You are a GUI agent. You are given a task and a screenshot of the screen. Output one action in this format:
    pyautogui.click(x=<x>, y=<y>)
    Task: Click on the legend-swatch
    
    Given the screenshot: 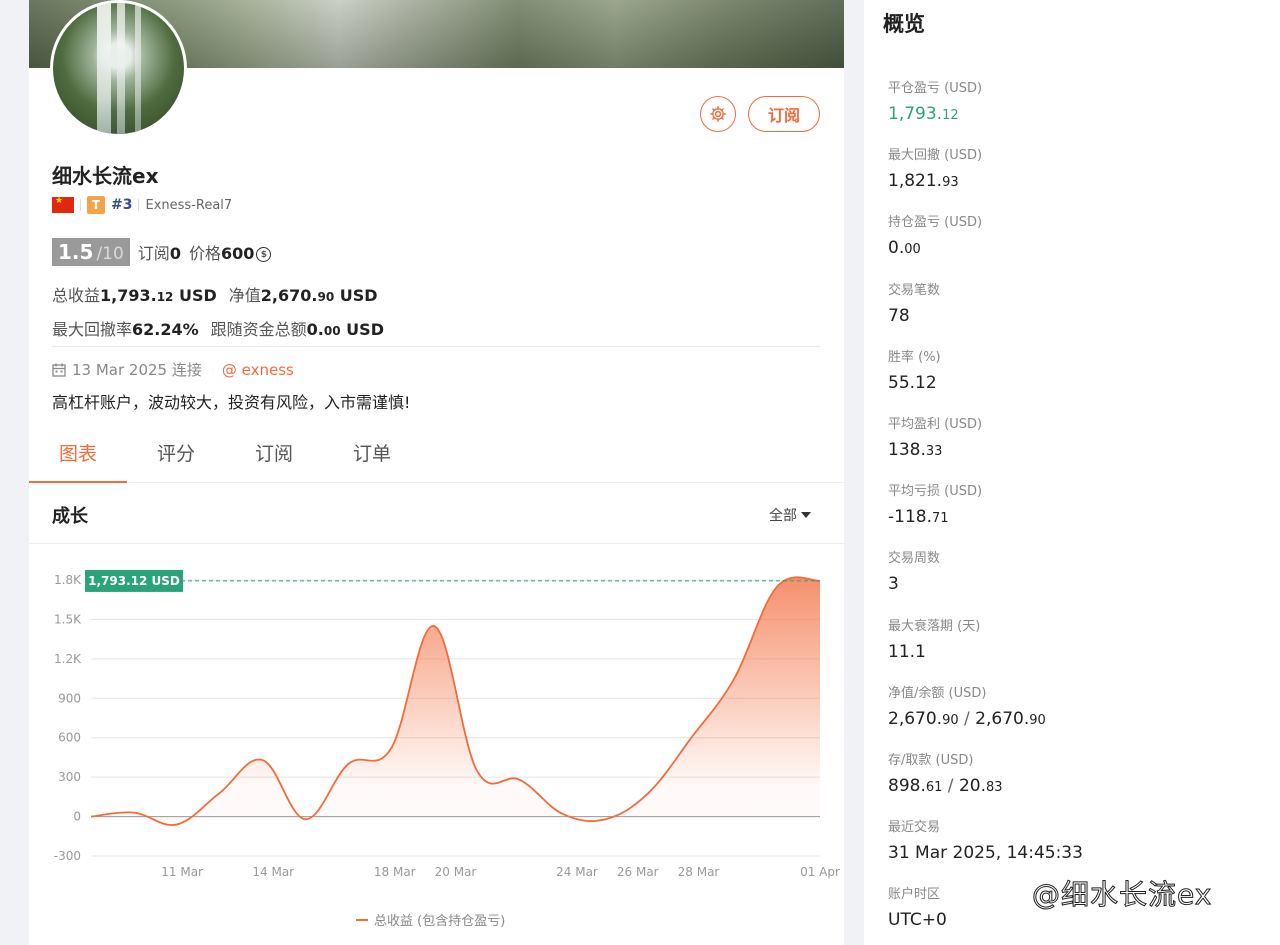 What is the action you would take?
    pyautogui.click(x=362, y=919)
    